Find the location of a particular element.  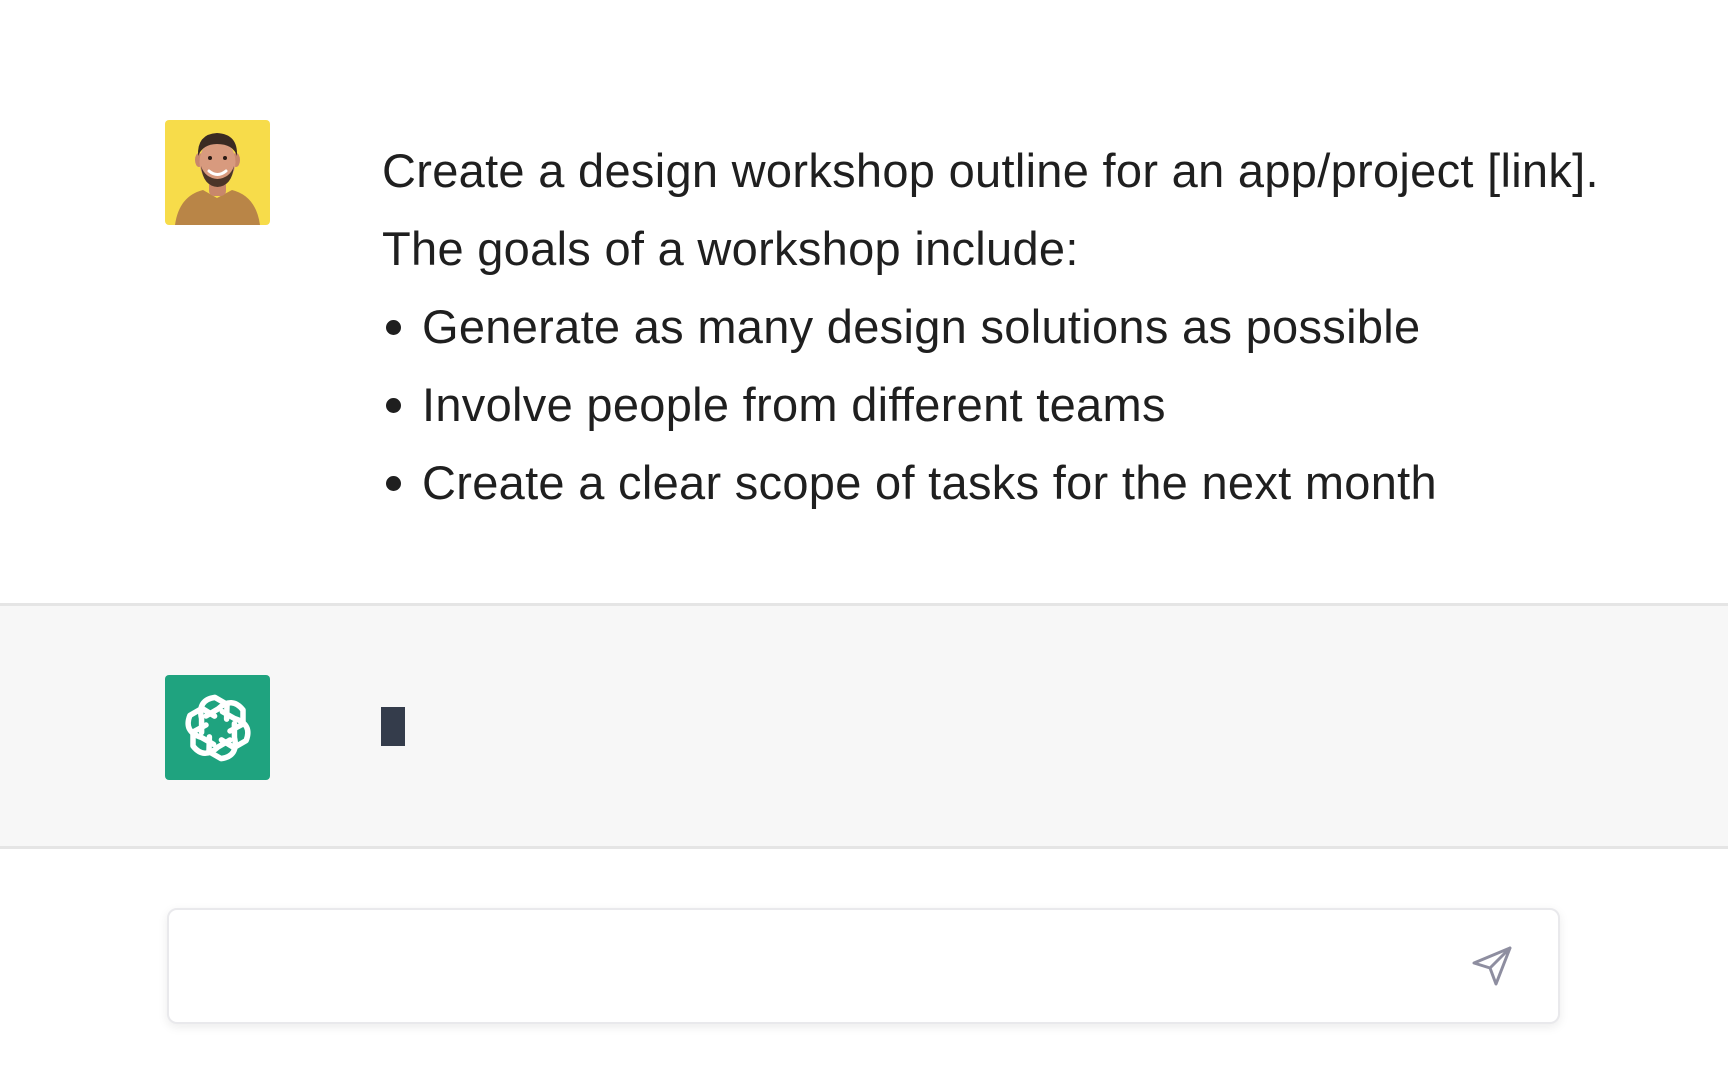

typing-cursor is located at coordinates (393, 726).